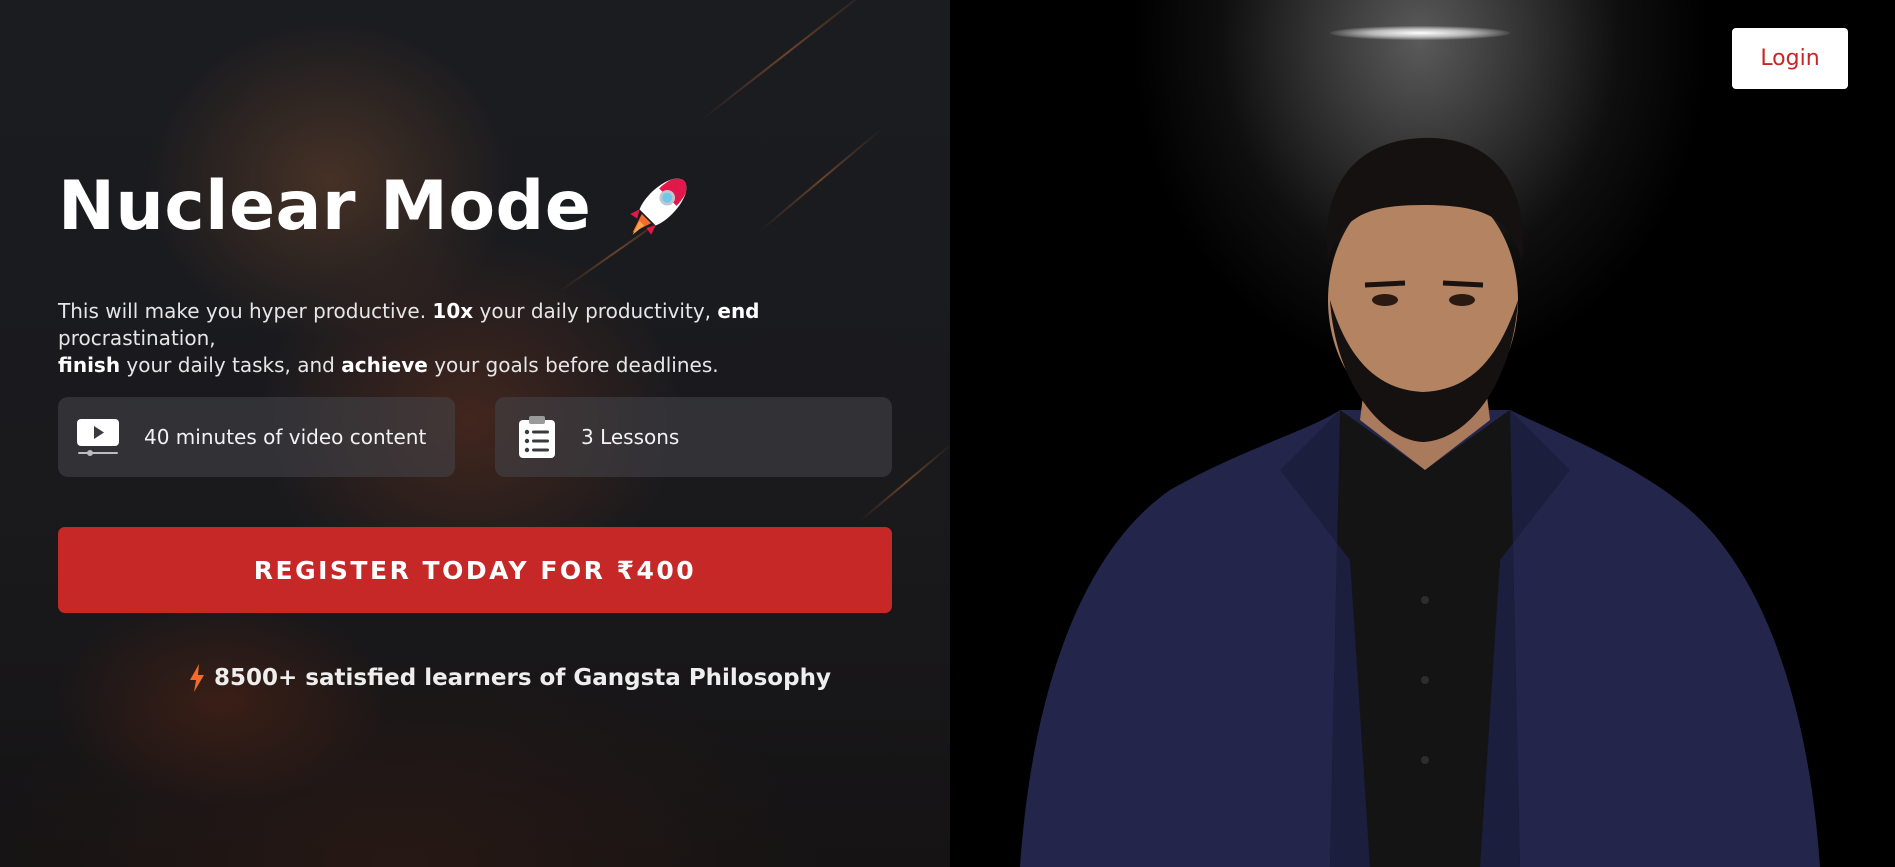  I want to click on rocket-icon, so click(658, 206).